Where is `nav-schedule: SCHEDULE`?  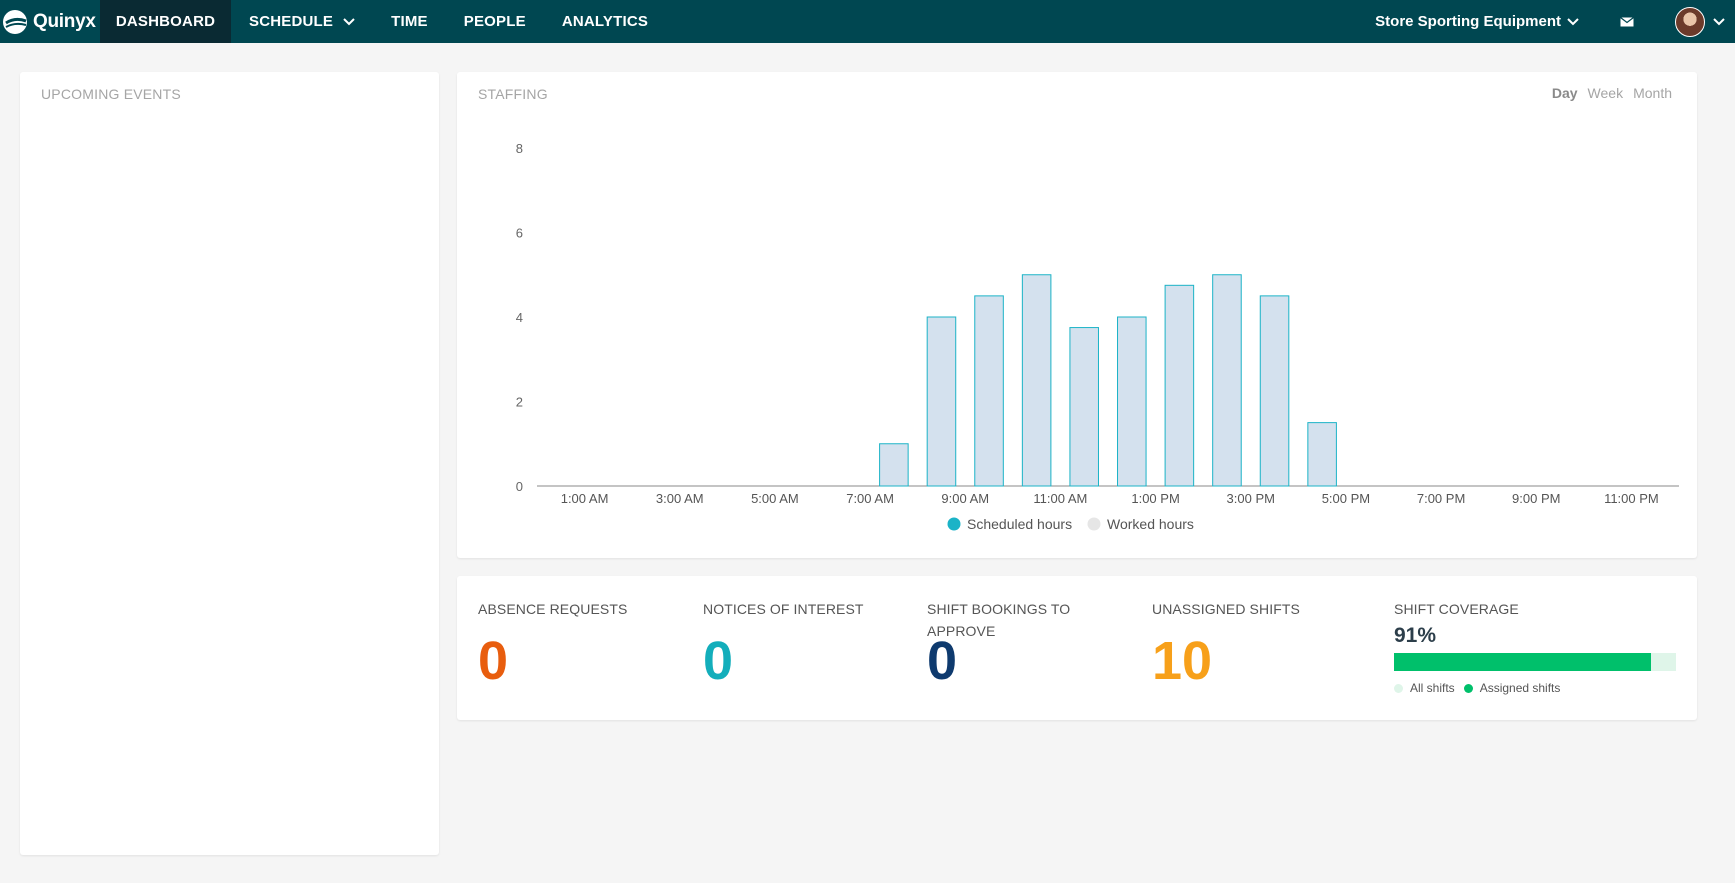 nav-schedule: SCHEDULE is located at coordinates (302, 21).